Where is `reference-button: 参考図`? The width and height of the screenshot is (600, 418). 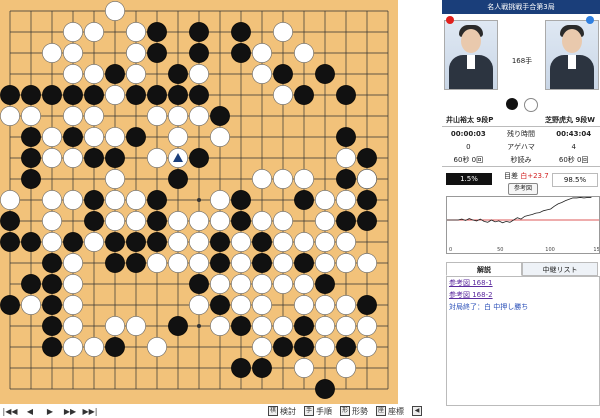
reference-button: 参考図 is located at coordinates (523, 189).